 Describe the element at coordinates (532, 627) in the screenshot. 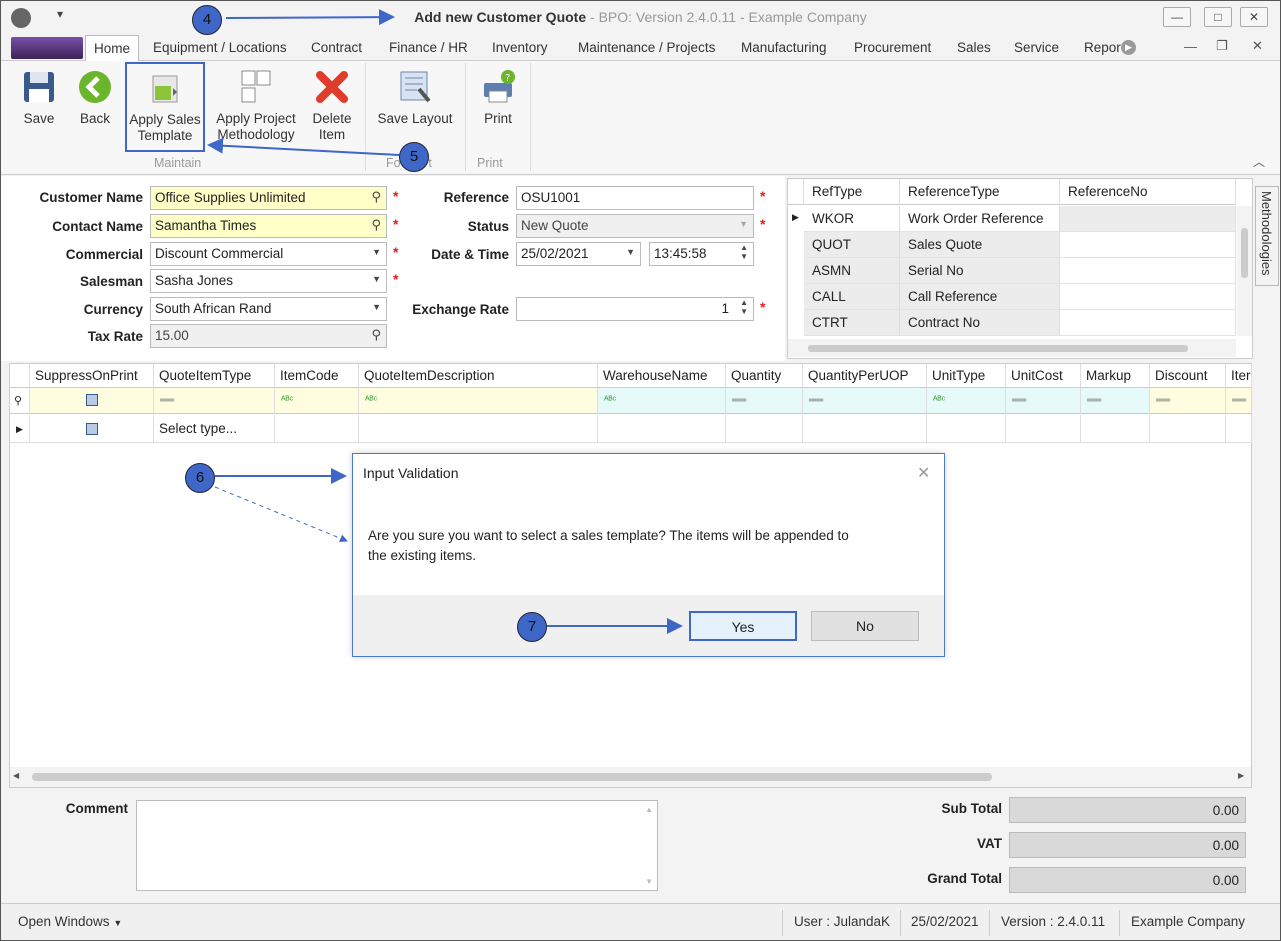

I see `annotation-marker-7: 7` at that location.